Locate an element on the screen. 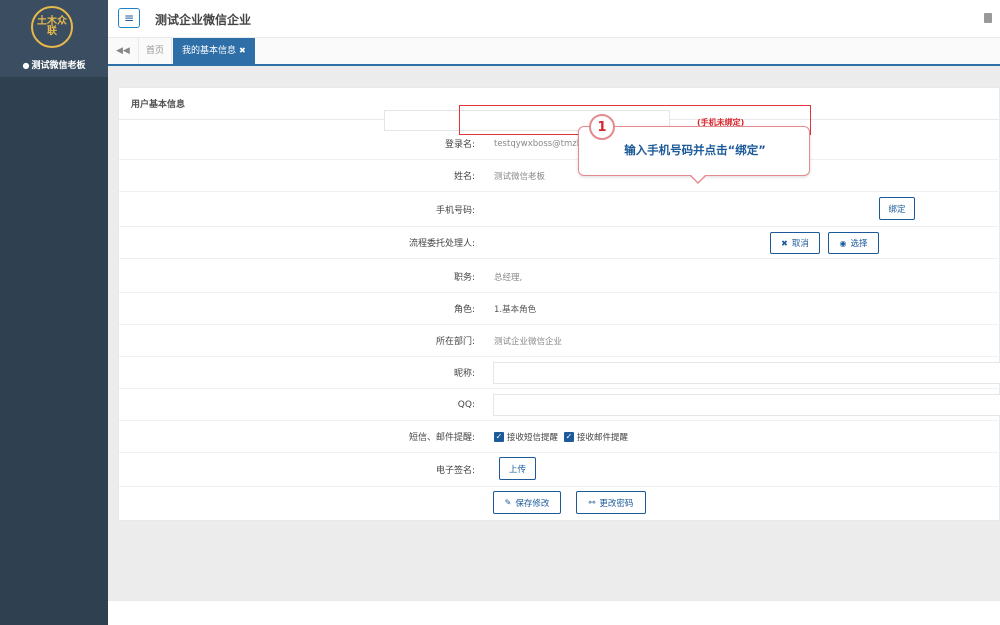 The height and width of the screenshot is (625, 1000). top-header: ≡ 测试企业微信企业 is located at coordinates (554, 19).